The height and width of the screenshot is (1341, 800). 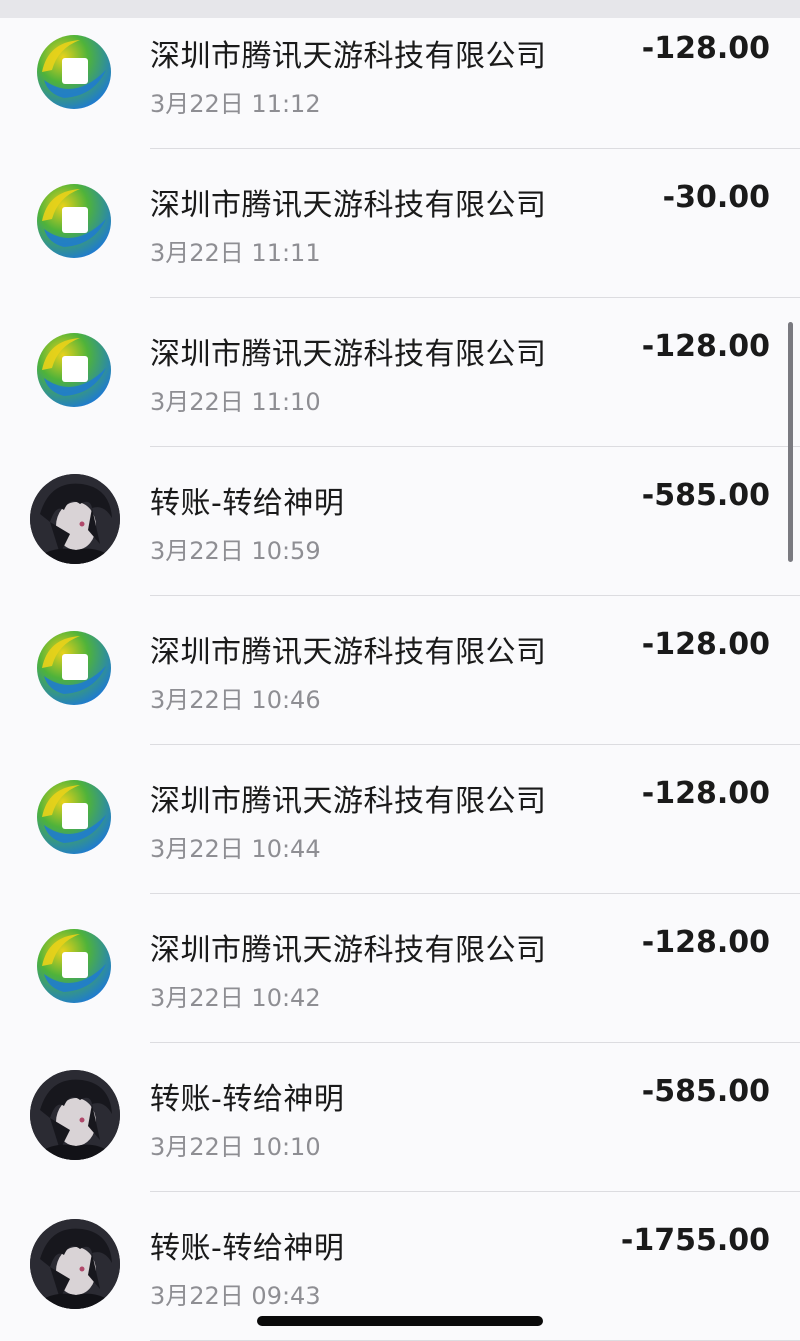 What do you see at coordinates (400, 1321) in the screenshot?
I see `home-indicator` at bounding box center [400, 1321].